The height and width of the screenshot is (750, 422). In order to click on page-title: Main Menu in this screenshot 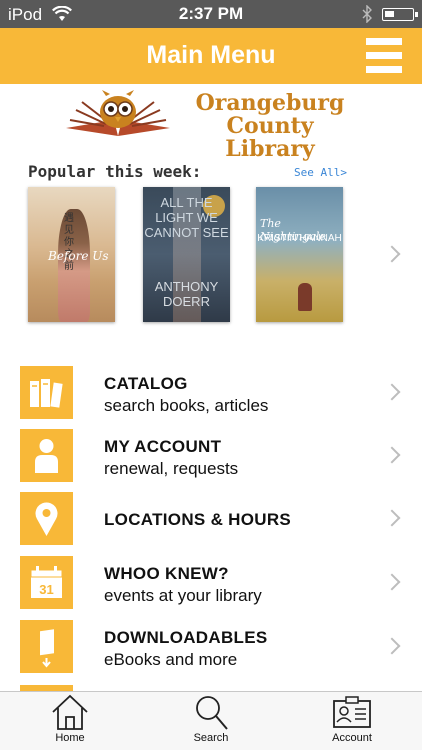, I will do `click(211, 55)`.